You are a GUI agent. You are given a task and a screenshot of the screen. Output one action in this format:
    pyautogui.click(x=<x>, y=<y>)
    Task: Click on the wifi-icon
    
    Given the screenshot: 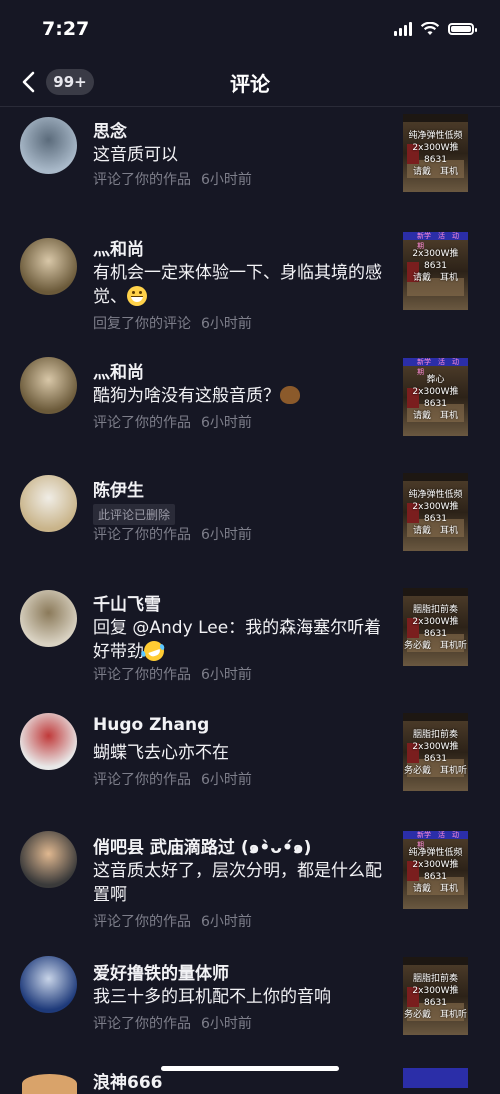 What is the action you would take?
    pyautogui.click(x=430, y=28)
    